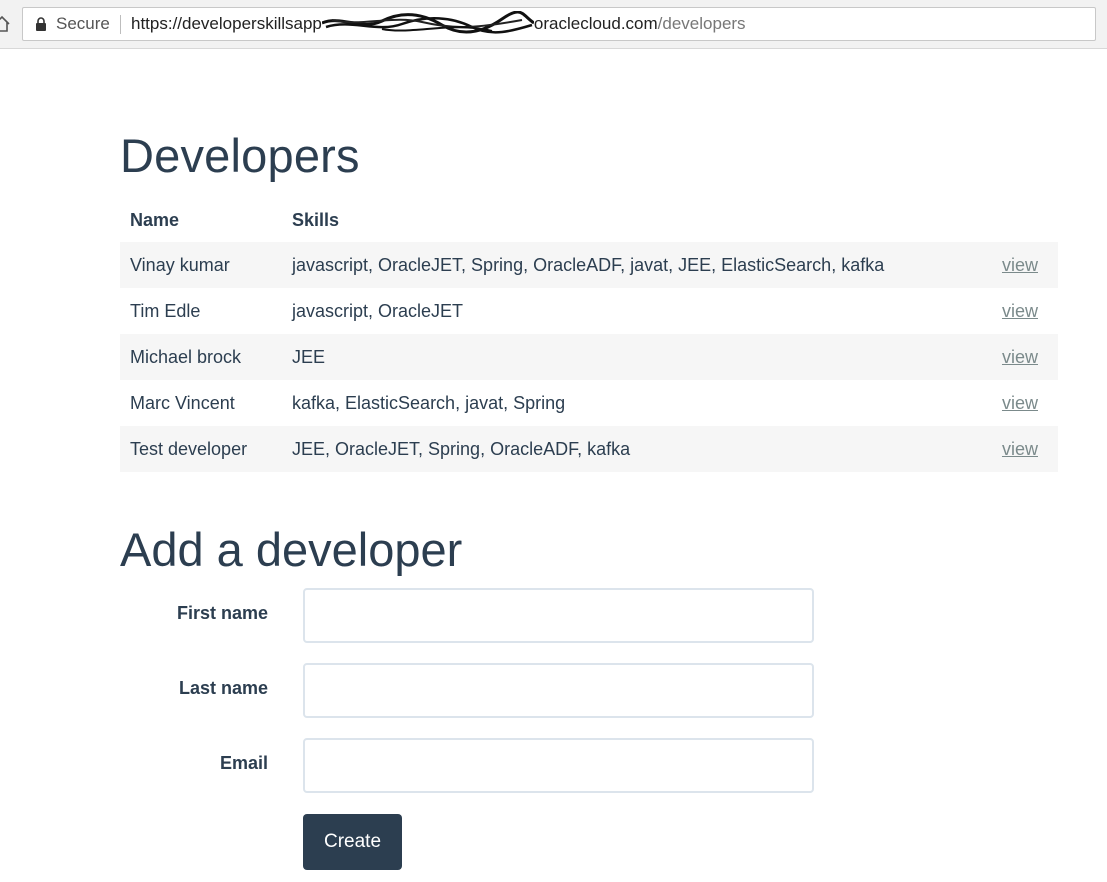 The image size is (1107, 882). Describe the element at coordinates (378, 310) in the screenshot. I see `developer-skills-cell: javascript, OracleJET` at that location.